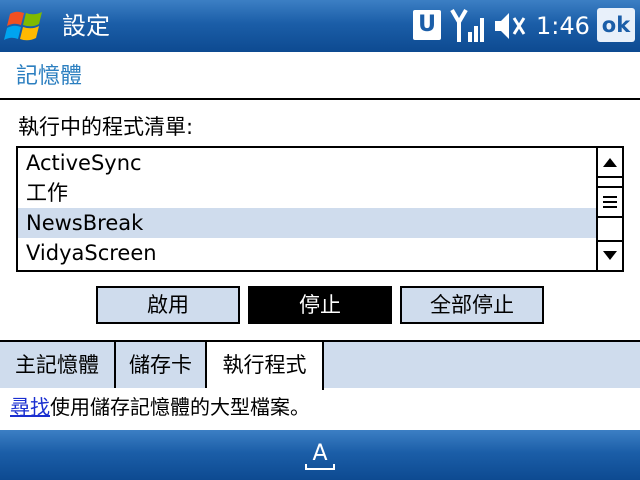  I want to click on sip-letter: A, so click(319, 453).